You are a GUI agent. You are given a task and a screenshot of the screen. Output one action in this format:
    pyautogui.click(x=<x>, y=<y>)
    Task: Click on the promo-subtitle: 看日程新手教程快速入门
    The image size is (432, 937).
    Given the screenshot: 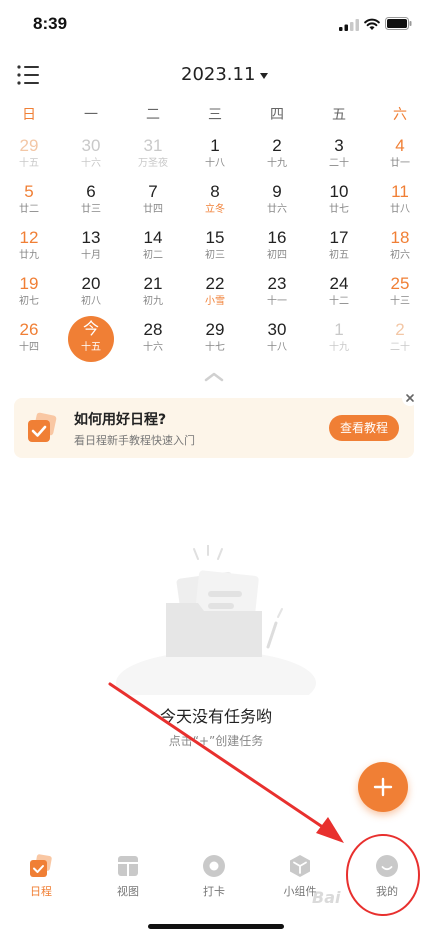 What is the action you would take?
    pyautogui.click(x=134, y=440)
    